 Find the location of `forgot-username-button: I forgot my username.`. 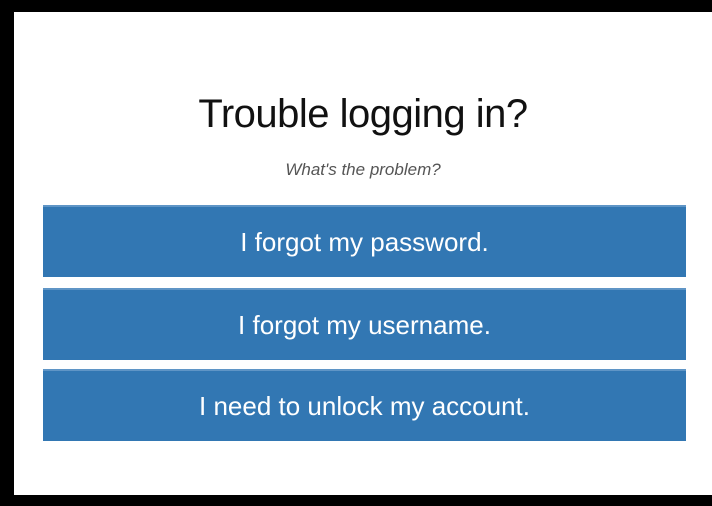

forgot-username-button: I forgot my username. is located at coordinates (364, 324).